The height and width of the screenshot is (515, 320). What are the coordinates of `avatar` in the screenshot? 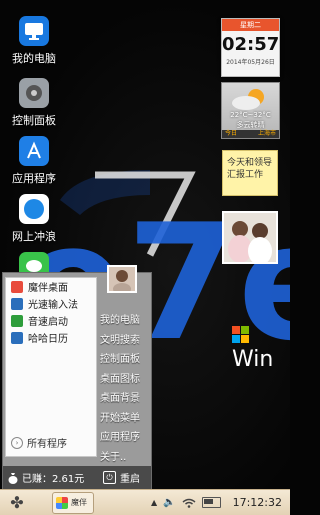 It's located at (122, 280).